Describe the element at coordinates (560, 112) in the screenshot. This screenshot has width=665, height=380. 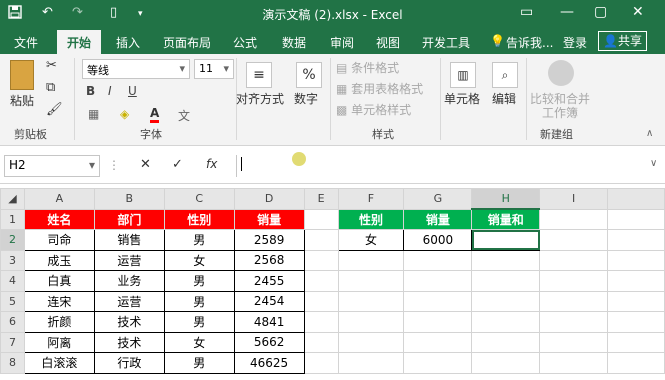
I see `compare-merge-label-2: 工作簿` at that location.